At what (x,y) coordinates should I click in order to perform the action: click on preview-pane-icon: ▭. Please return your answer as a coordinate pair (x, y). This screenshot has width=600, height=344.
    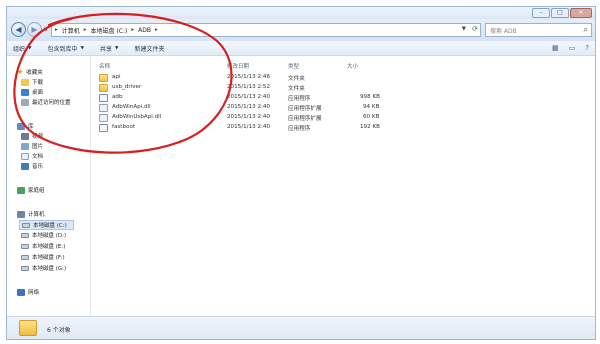
    Looking at the image, I should click on (572, 48).